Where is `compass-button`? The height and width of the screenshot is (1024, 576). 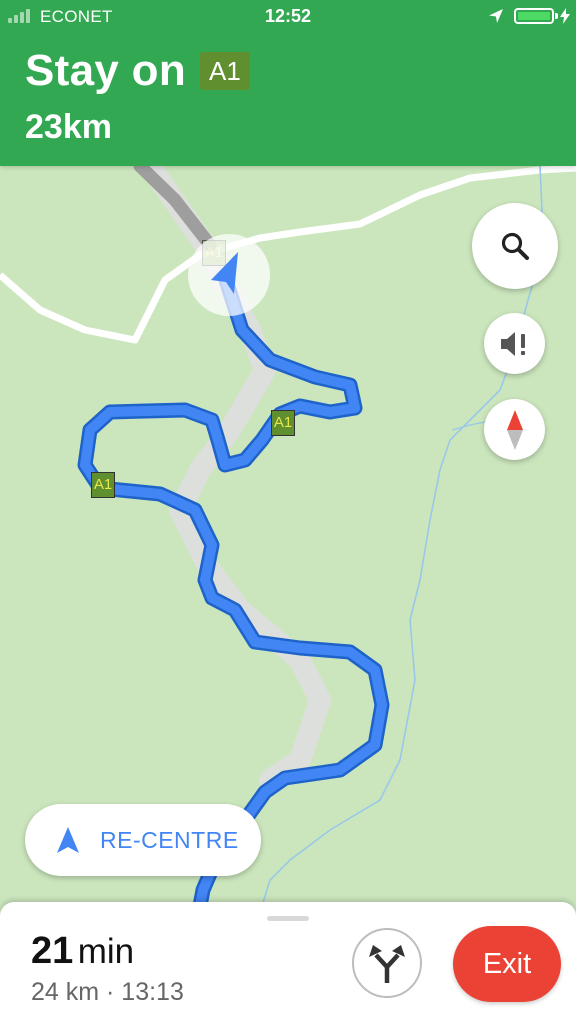
compass-button is located at coordinates (514, 429).